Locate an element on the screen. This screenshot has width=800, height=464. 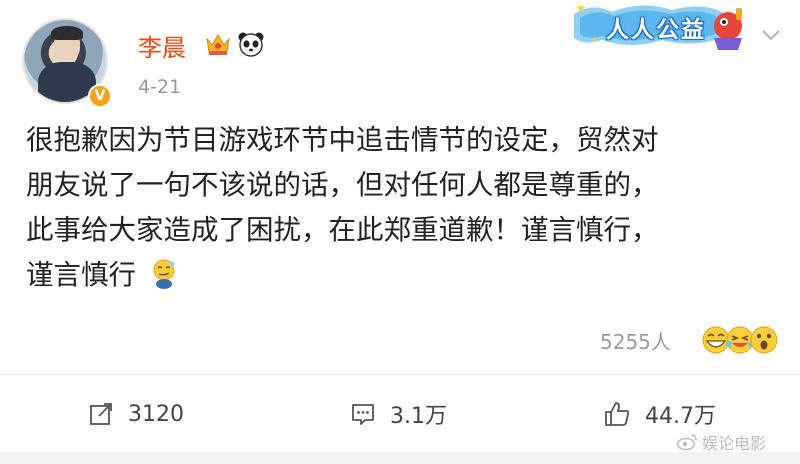
reaction-emojis is located at coordinates (740, 339).